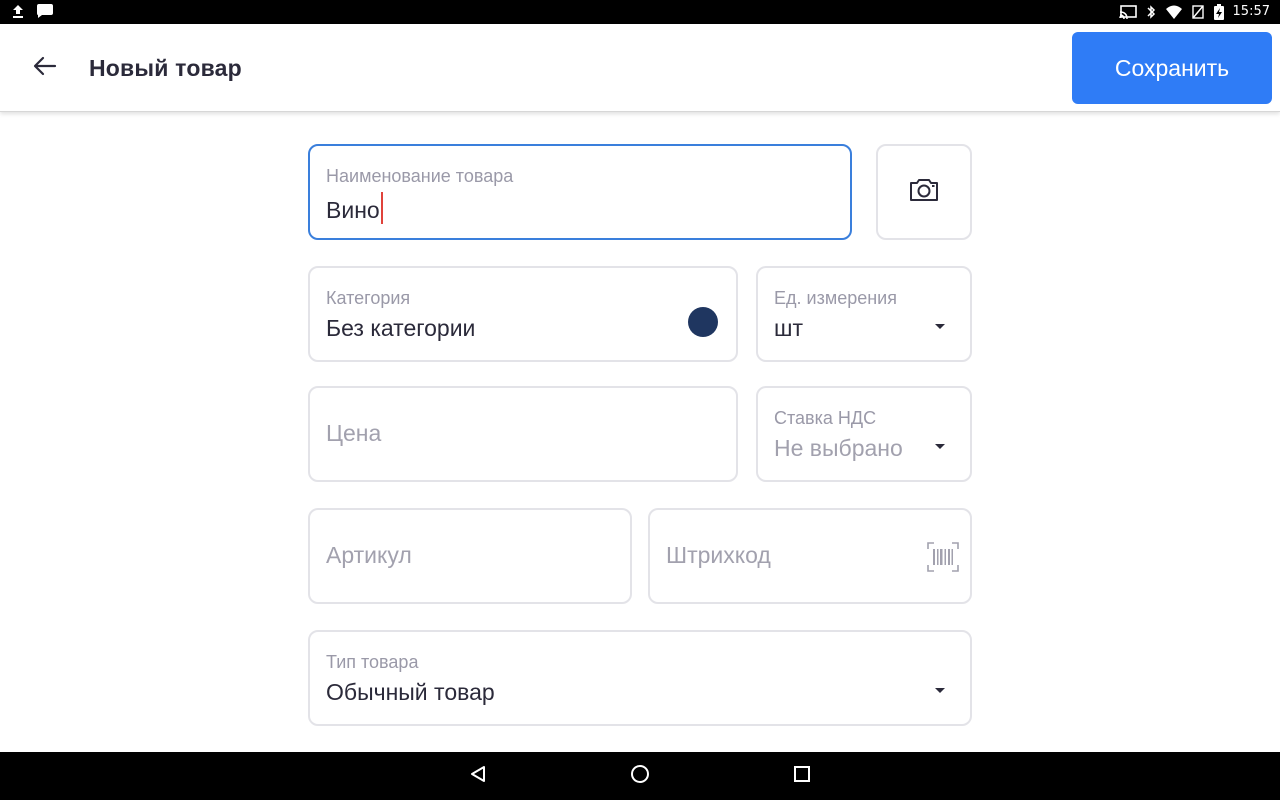  I want to click on product-name-field: Наименование товара Вино, so click(580, 192).